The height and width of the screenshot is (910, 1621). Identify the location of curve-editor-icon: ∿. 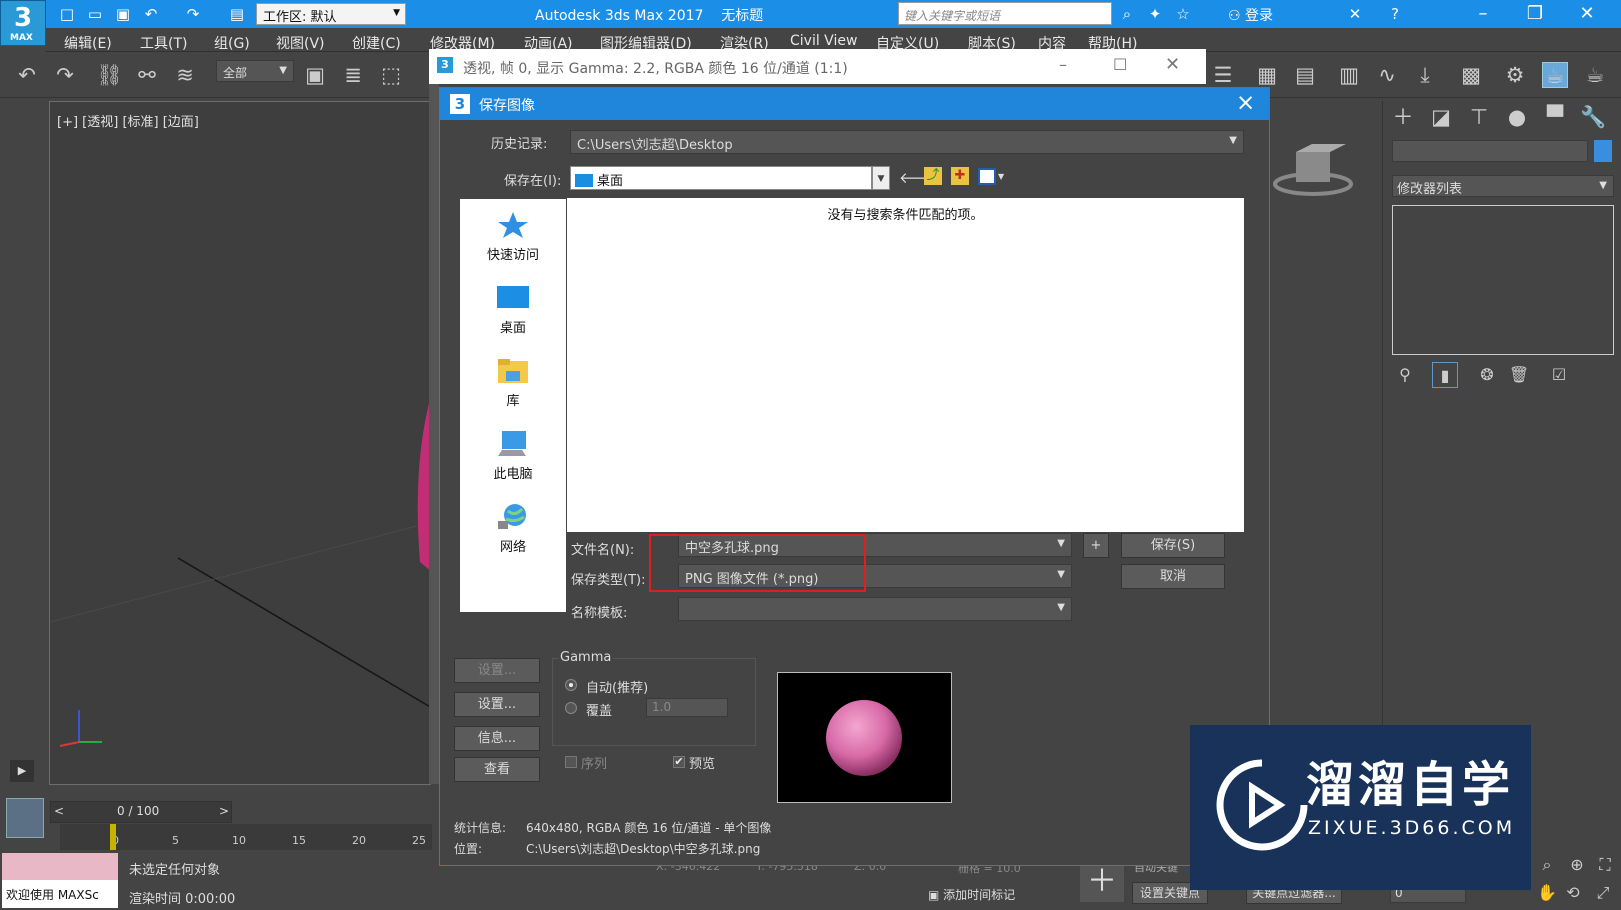
(1387, 75).